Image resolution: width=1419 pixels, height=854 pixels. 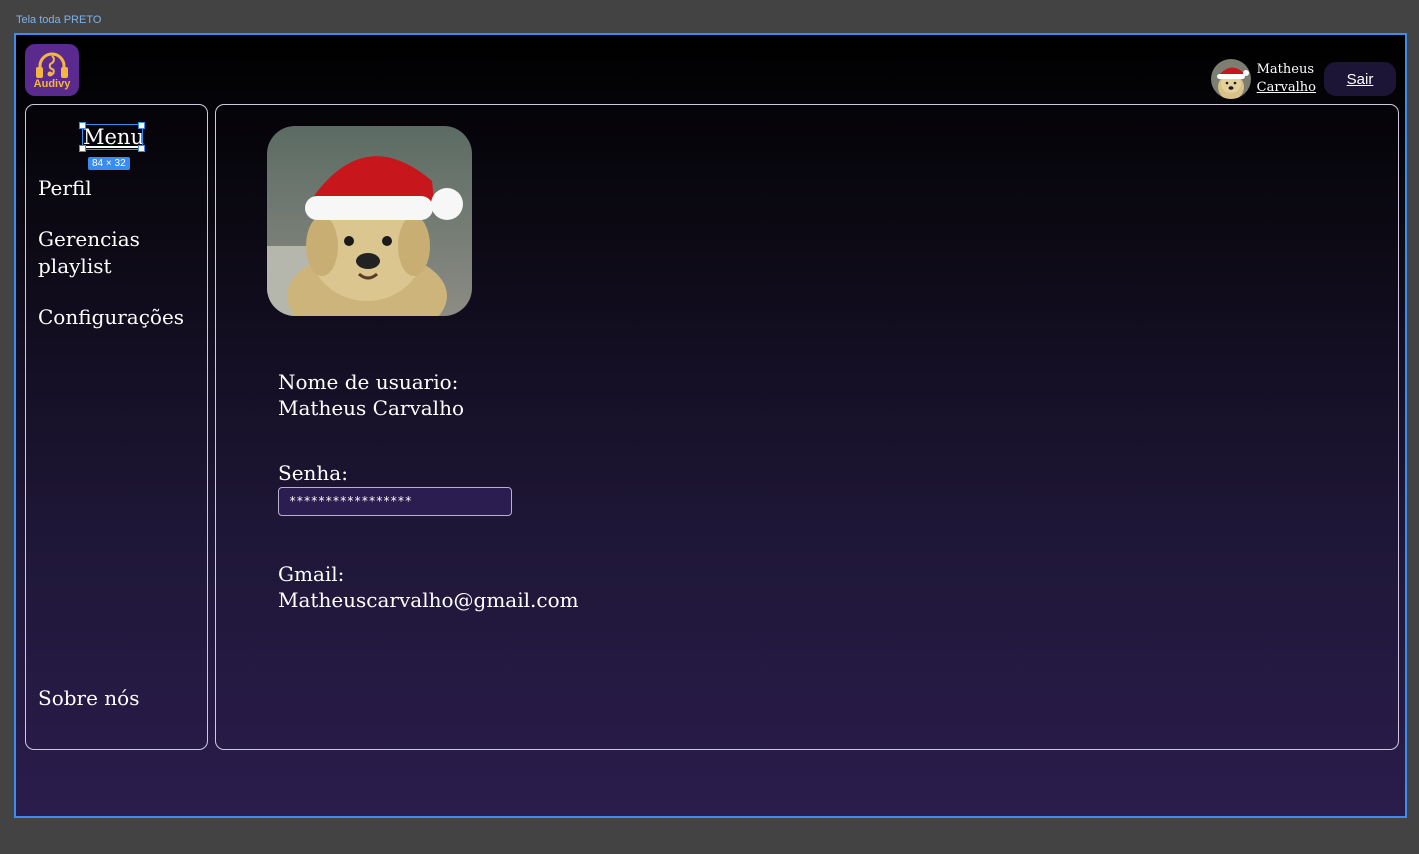 I want to click on headphones-icon, so click(x=52, y=65).